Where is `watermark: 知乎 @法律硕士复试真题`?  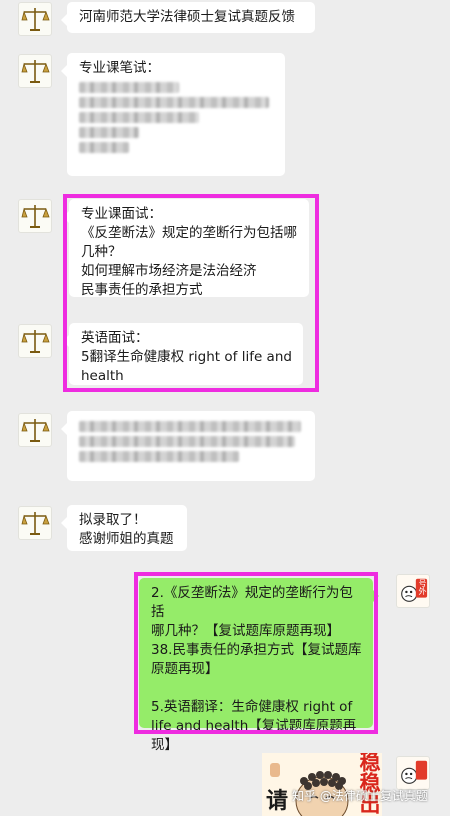
watermark: 知乎 @法律硕士复试真题 is located at coordinates (360, 796).